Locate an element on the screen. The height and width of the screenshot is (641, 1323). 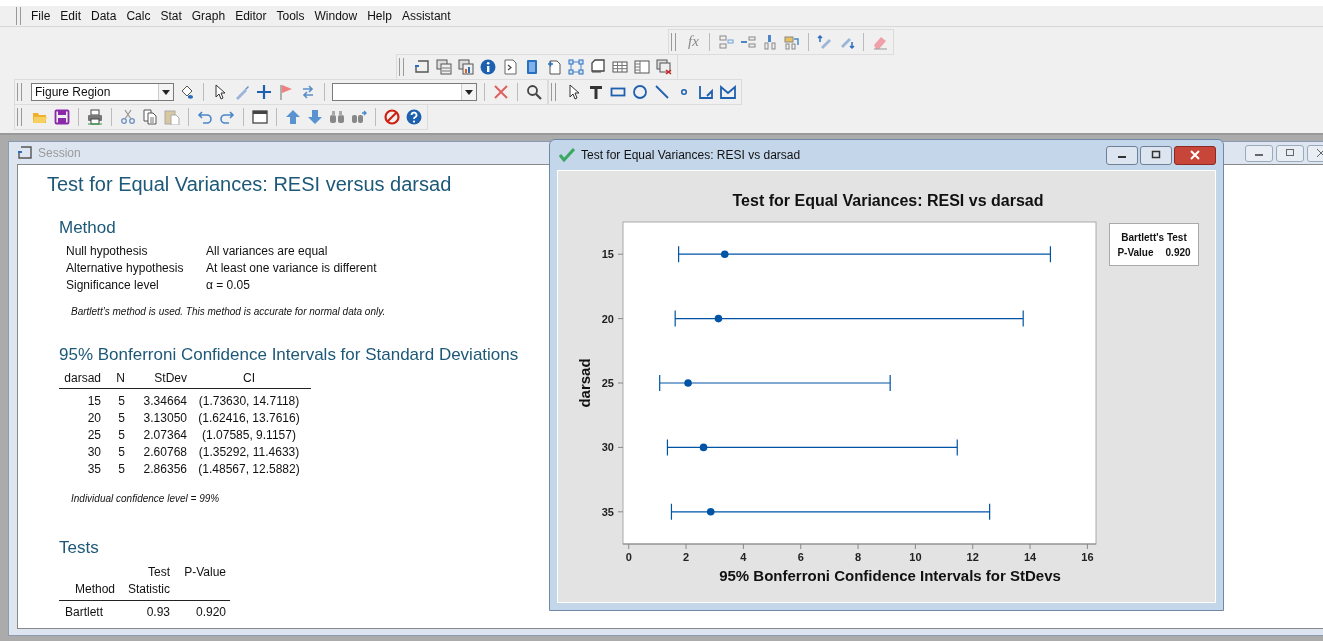
close-button is located at coordinates (1195, 155).